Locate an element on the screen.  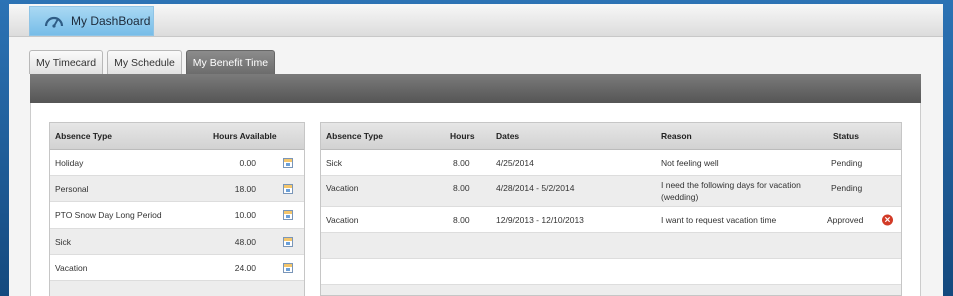
absence-type-cell: Personal is located at coordinates (72, 188).